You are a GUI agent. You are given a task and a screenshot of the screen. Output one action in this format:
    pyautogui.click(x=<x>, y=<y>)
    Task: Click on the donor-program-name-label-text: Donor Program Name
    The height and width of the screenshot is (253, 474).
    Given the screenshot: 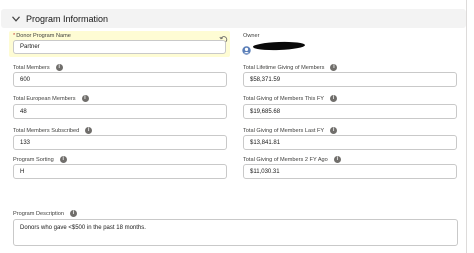 What is the action you would take?
    pyautogui.click(x=43, y=36)
    